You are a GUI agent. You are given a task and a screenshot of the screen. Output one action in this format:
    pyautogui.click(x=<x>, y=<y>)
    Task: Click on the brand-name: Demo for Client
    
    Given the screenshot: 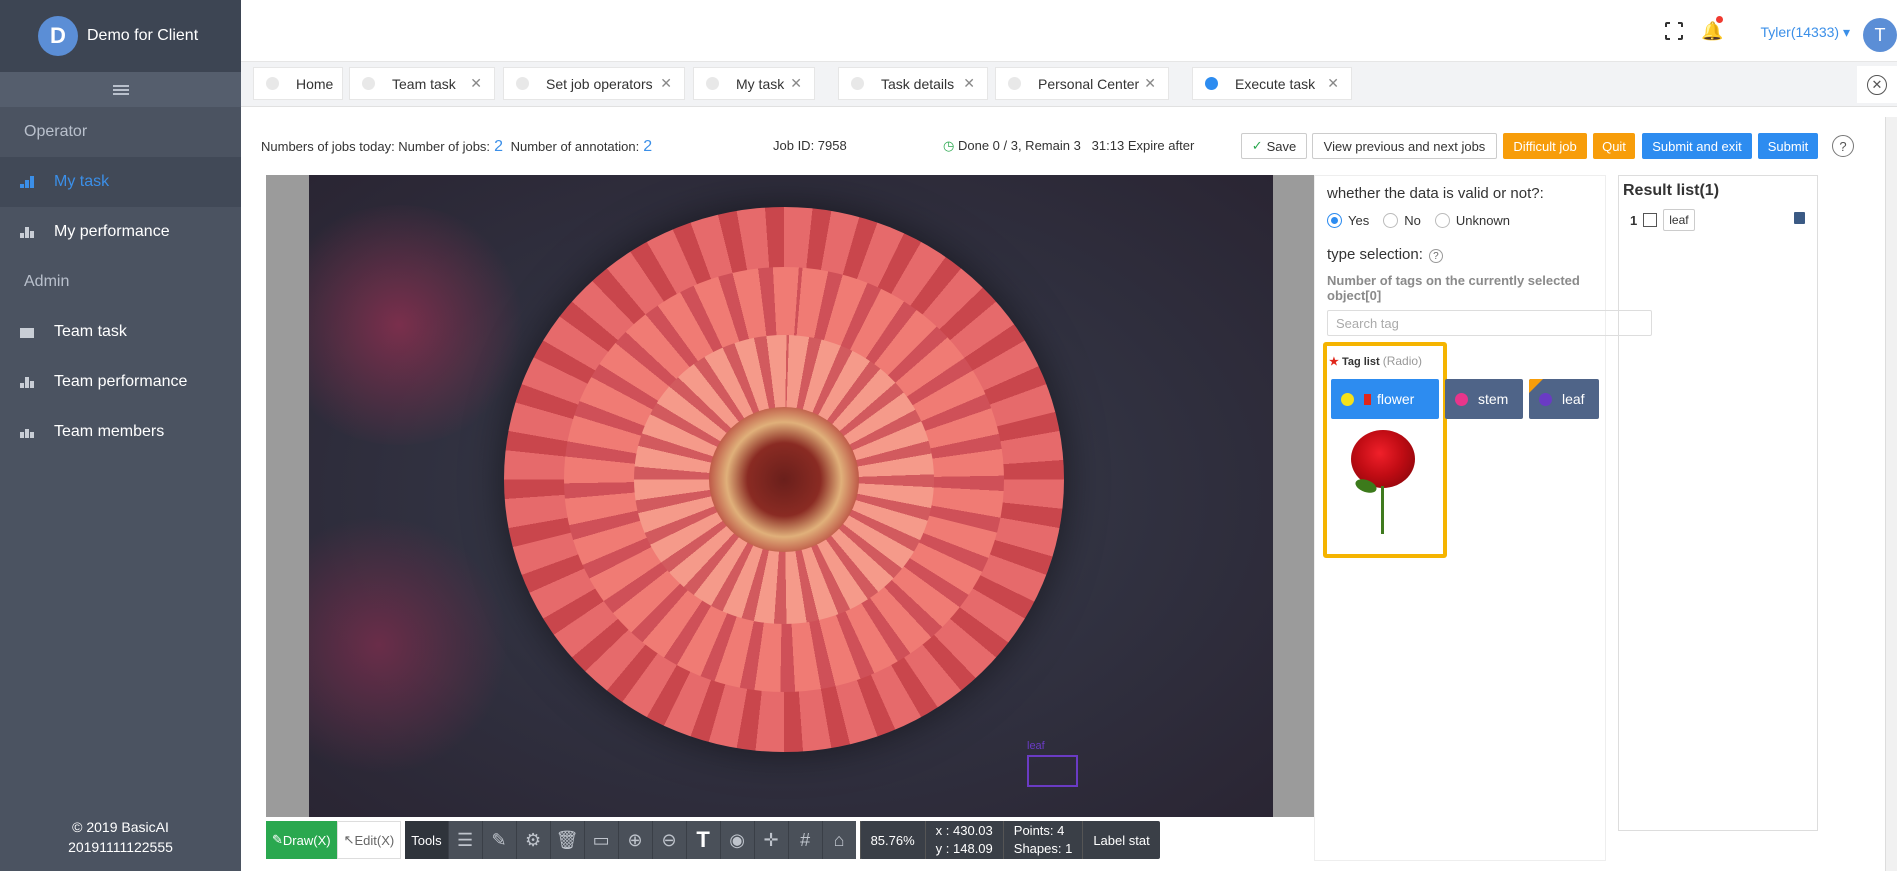 What is the action you would take?
    pyautogui.click(x=143, y=35)
    